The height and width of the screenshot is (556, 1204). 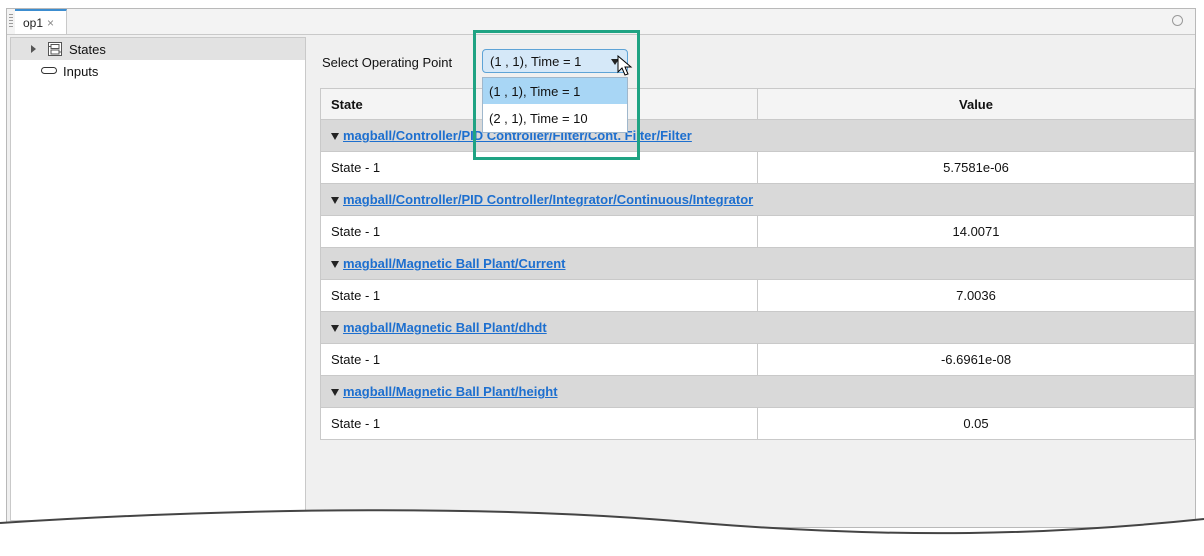 I want to click on block-path-link: magball/Magnetic Ball Plant/height, so click(x=450, y=391).